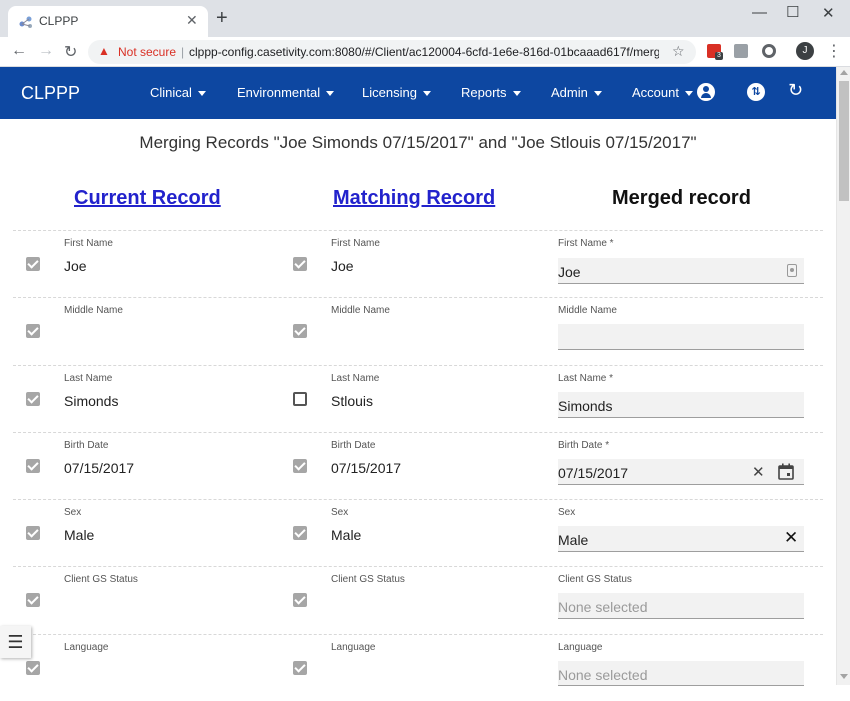  Describe the element at coordinates (791, 538) in the screenshot. I see `clear-close-icon: ✕` at that location.